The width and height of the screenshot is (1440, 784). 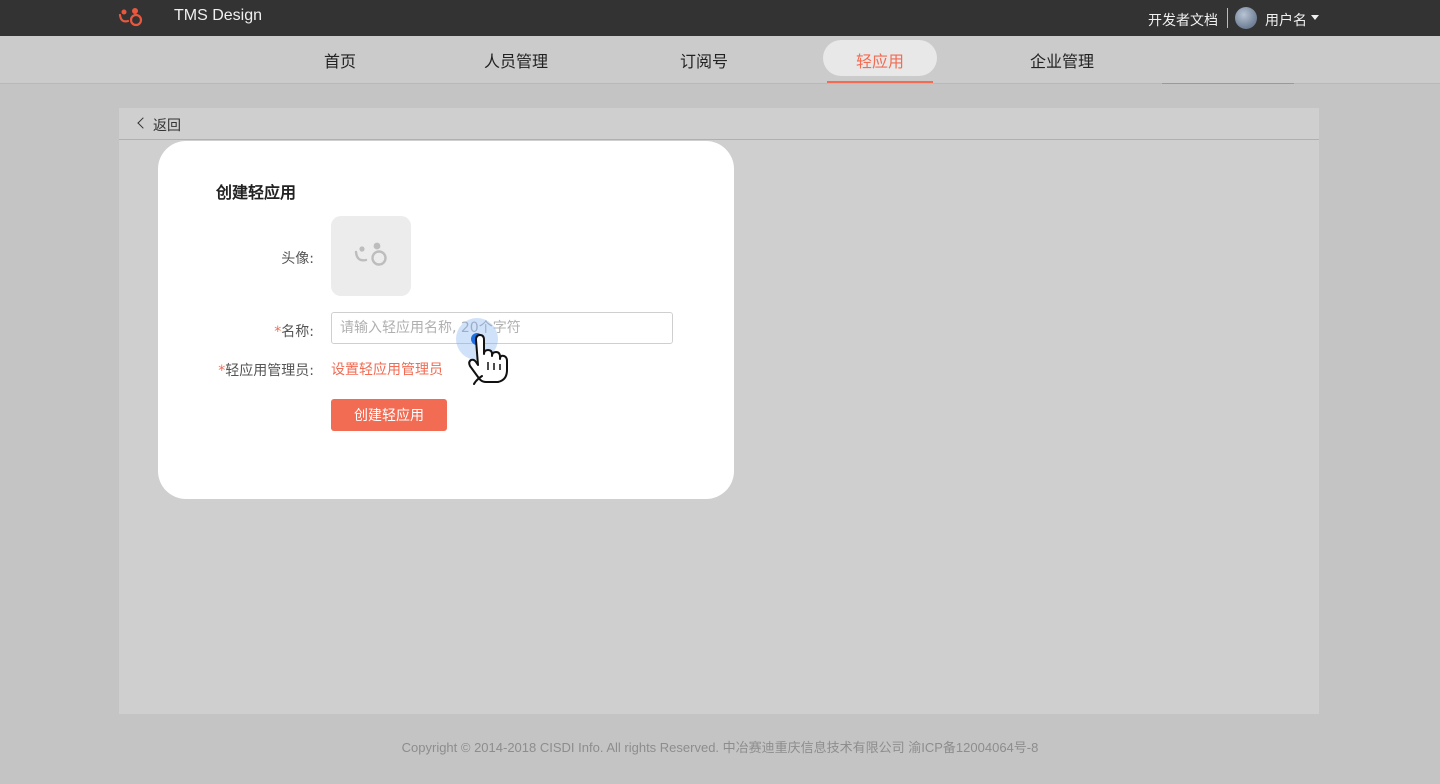 I want to click on tms-logo-icon, so click(x=131, y=17).